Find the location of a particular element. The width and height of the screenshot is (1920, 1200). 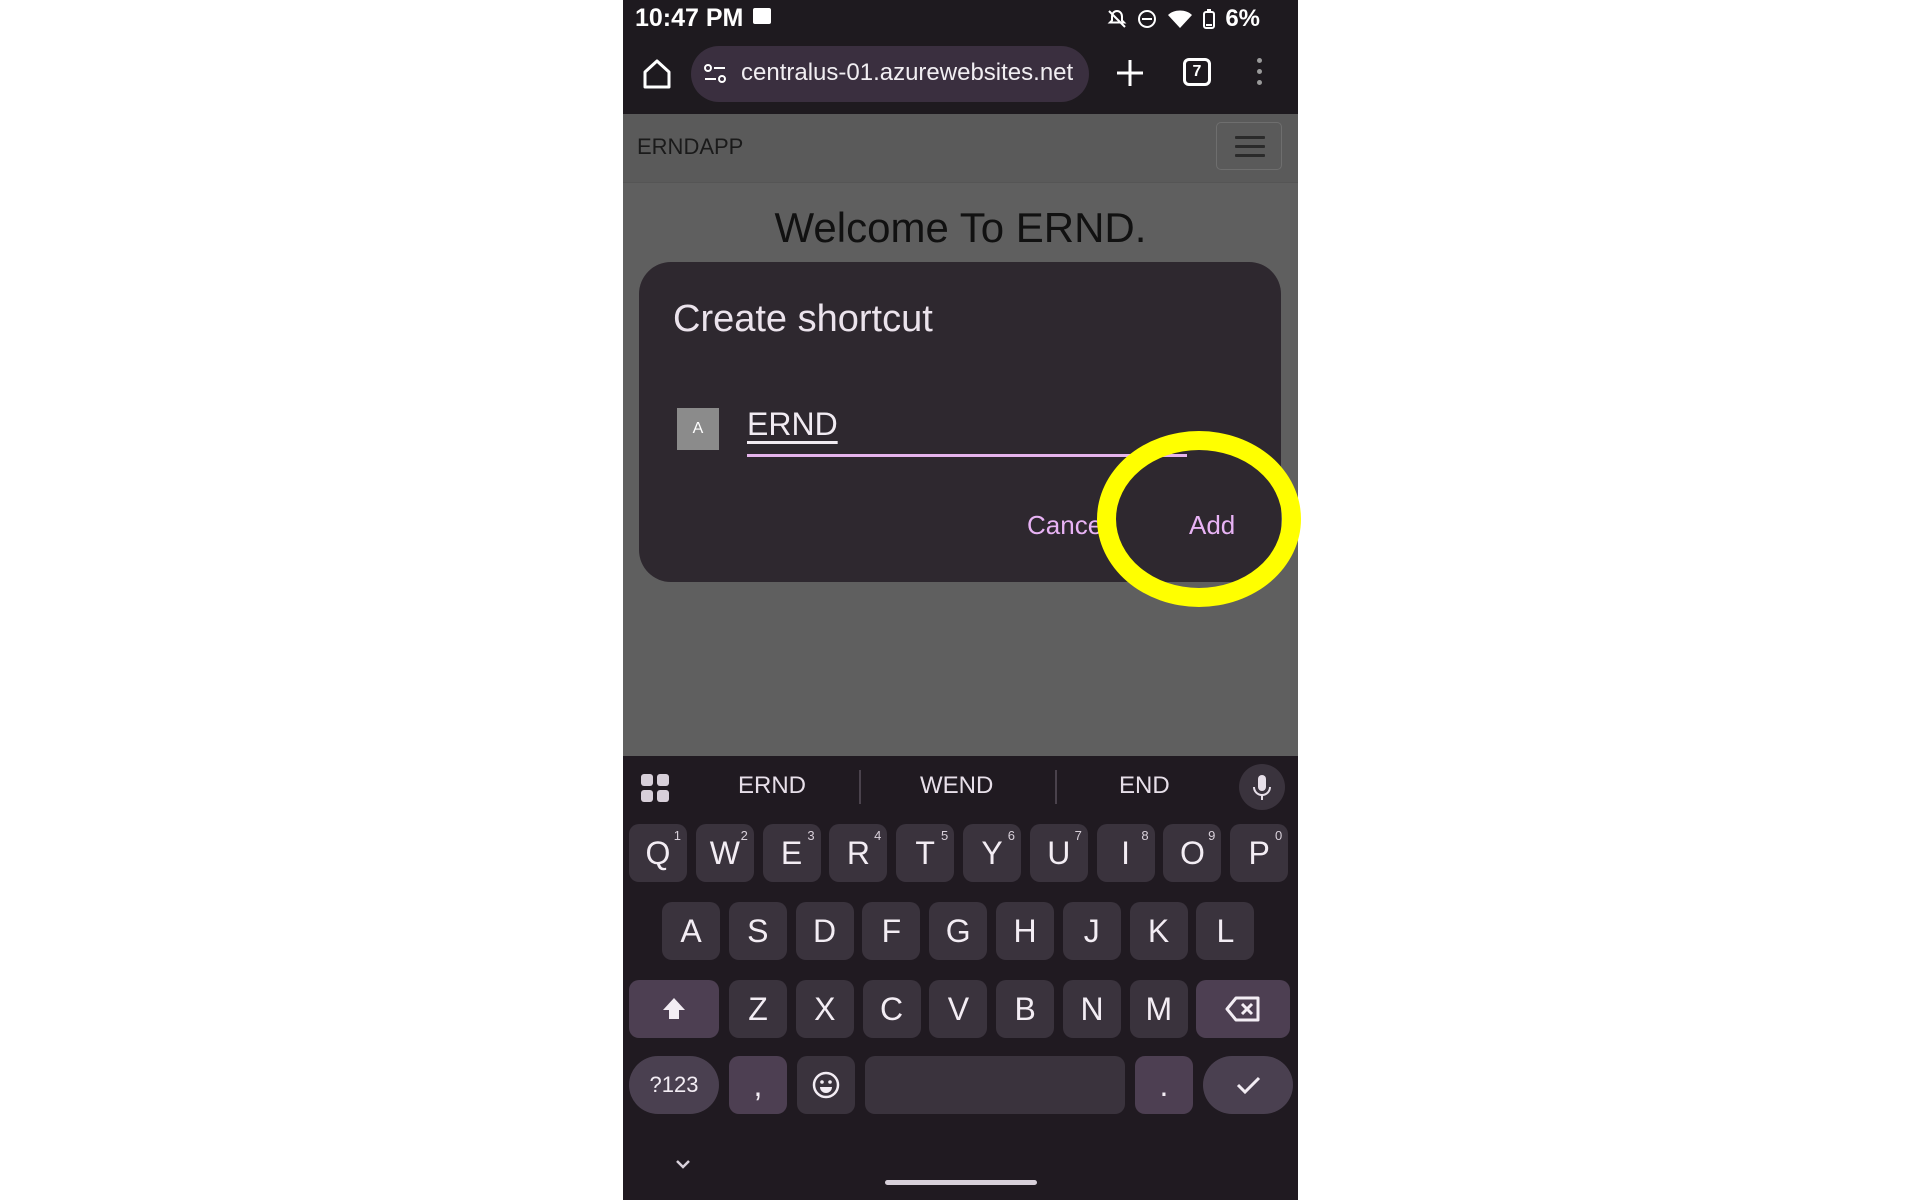

key-label: O is located at coordinates (1192, 852).